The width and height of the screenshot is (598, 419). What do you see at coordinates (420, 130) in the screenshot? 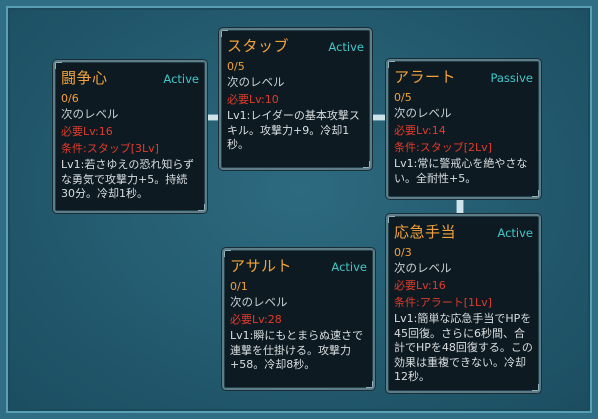
I see `required-level: 必要Lv:14` at bounding box center [420, 130].